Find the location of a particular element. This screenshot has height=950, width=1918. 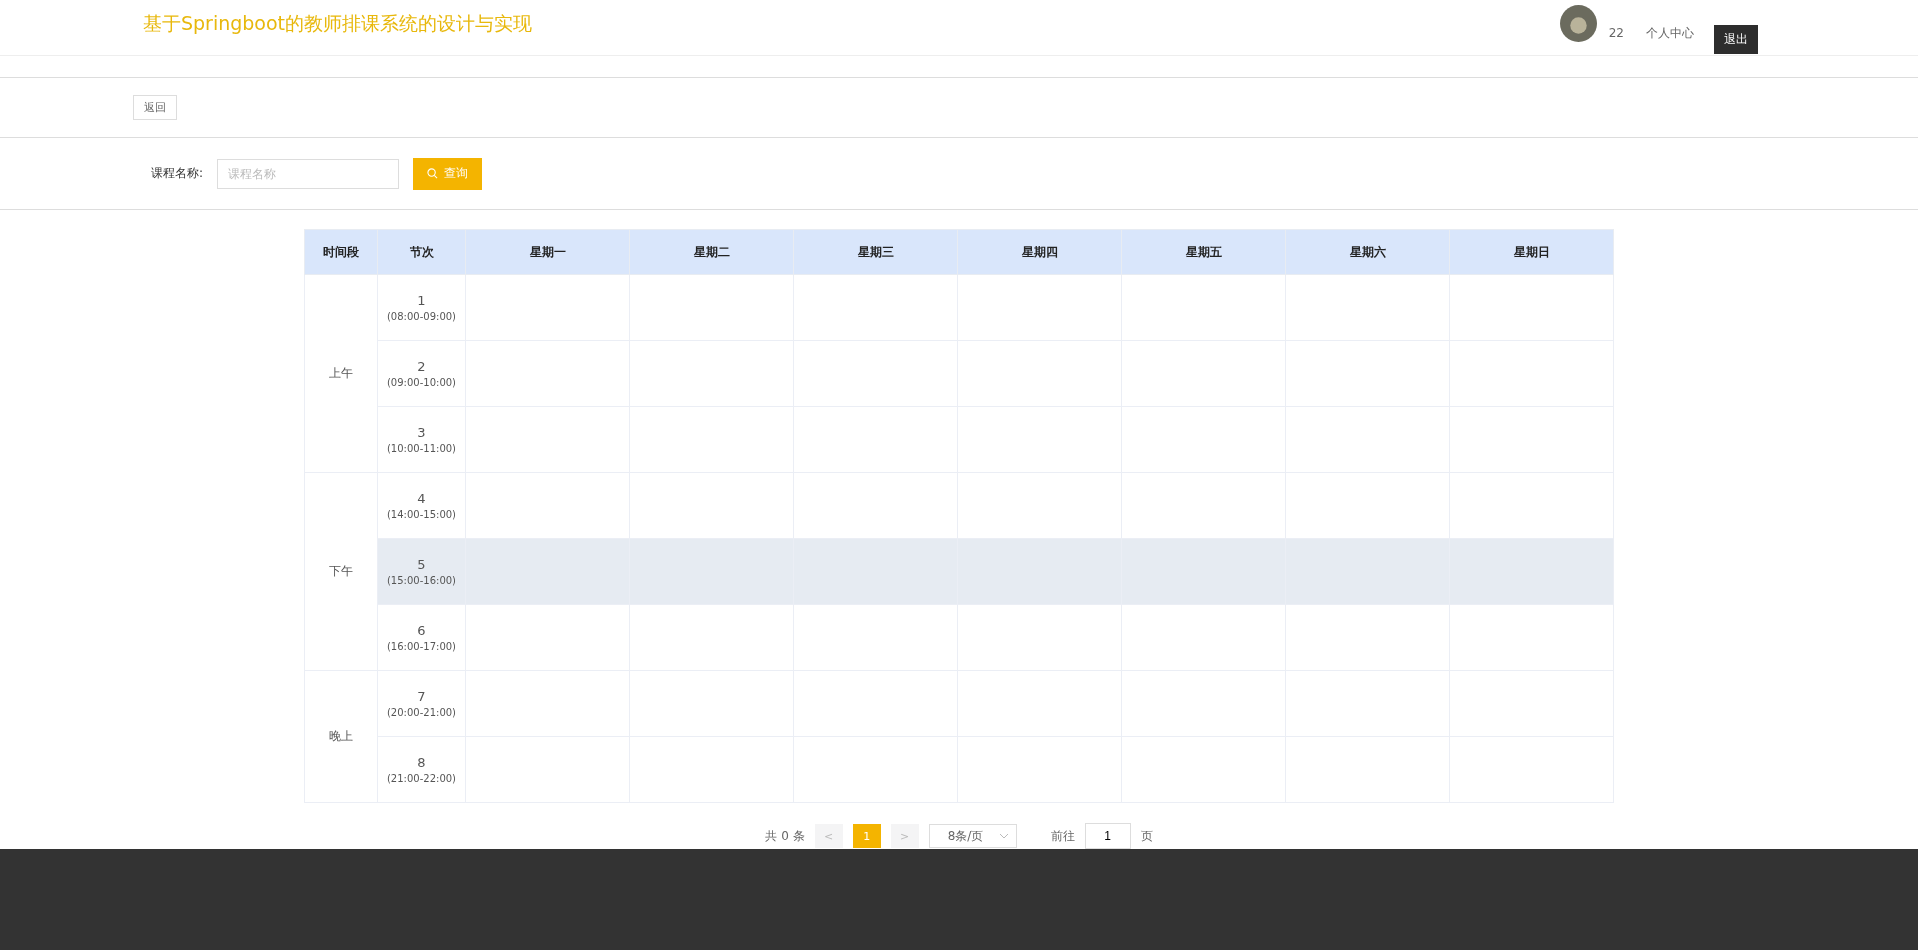

course-name-field: 课程名称 is located at coordinates (308, 173).